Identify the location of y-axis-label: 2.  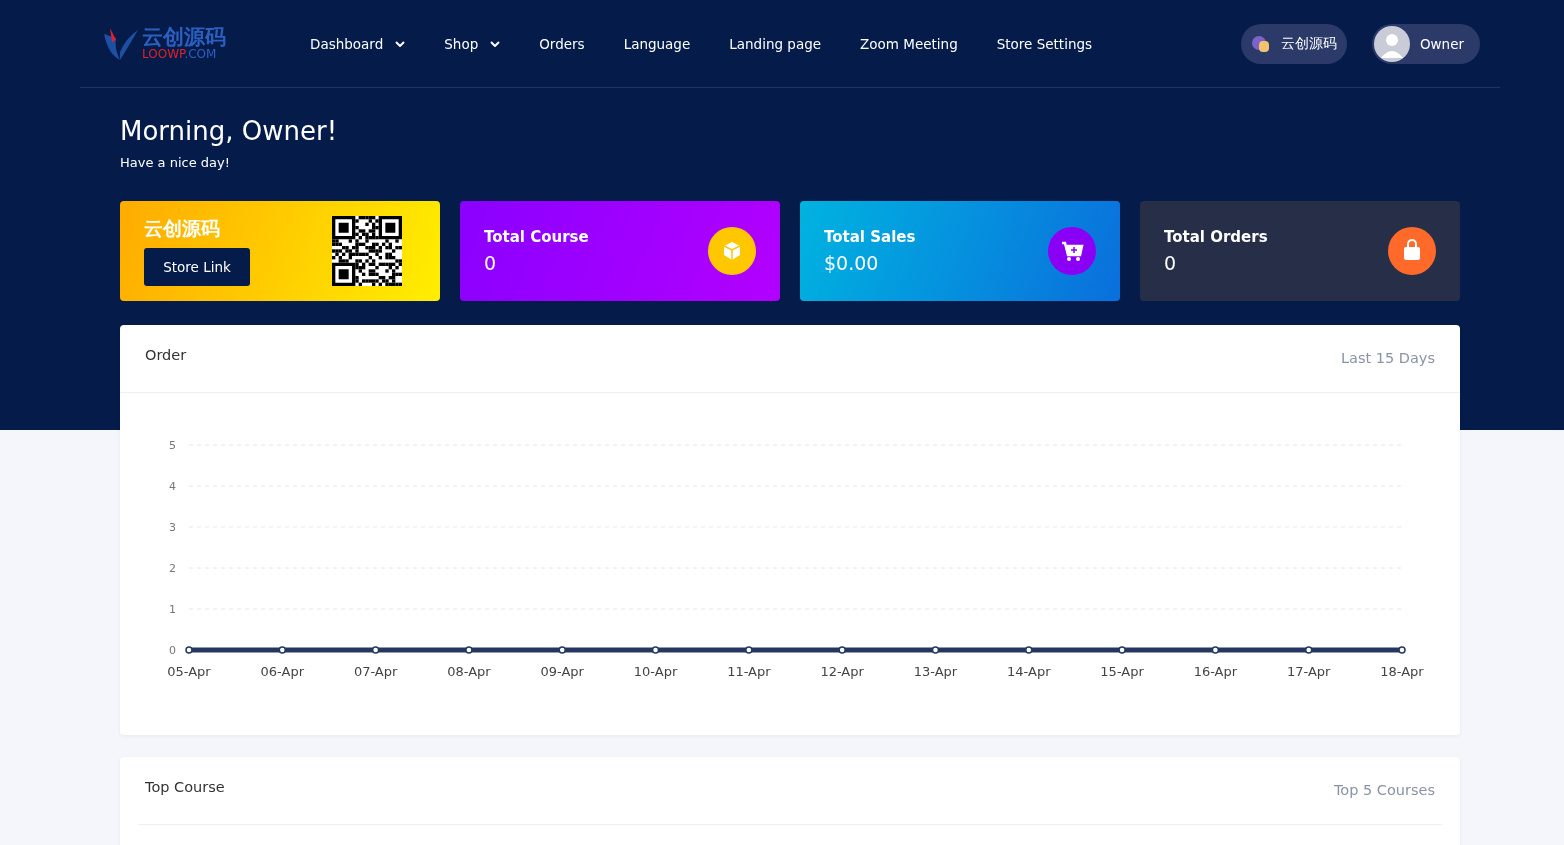
(172, 568).